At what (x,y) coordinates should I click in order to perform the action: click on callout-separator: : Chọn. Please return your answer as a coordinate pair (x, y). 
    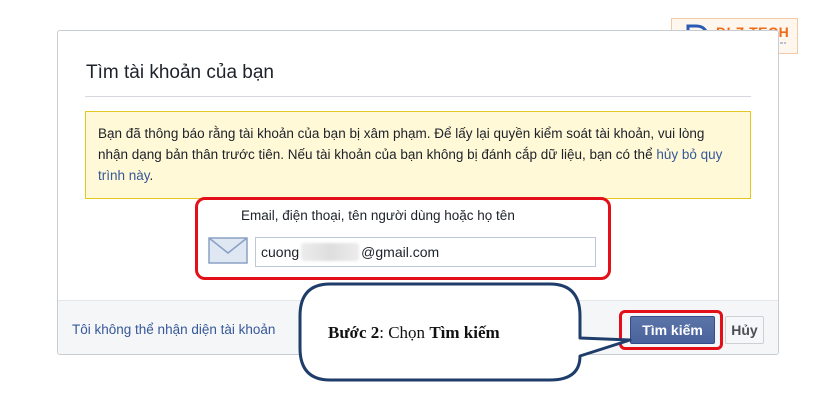
    Looking at the image, I should click on (404, 332).